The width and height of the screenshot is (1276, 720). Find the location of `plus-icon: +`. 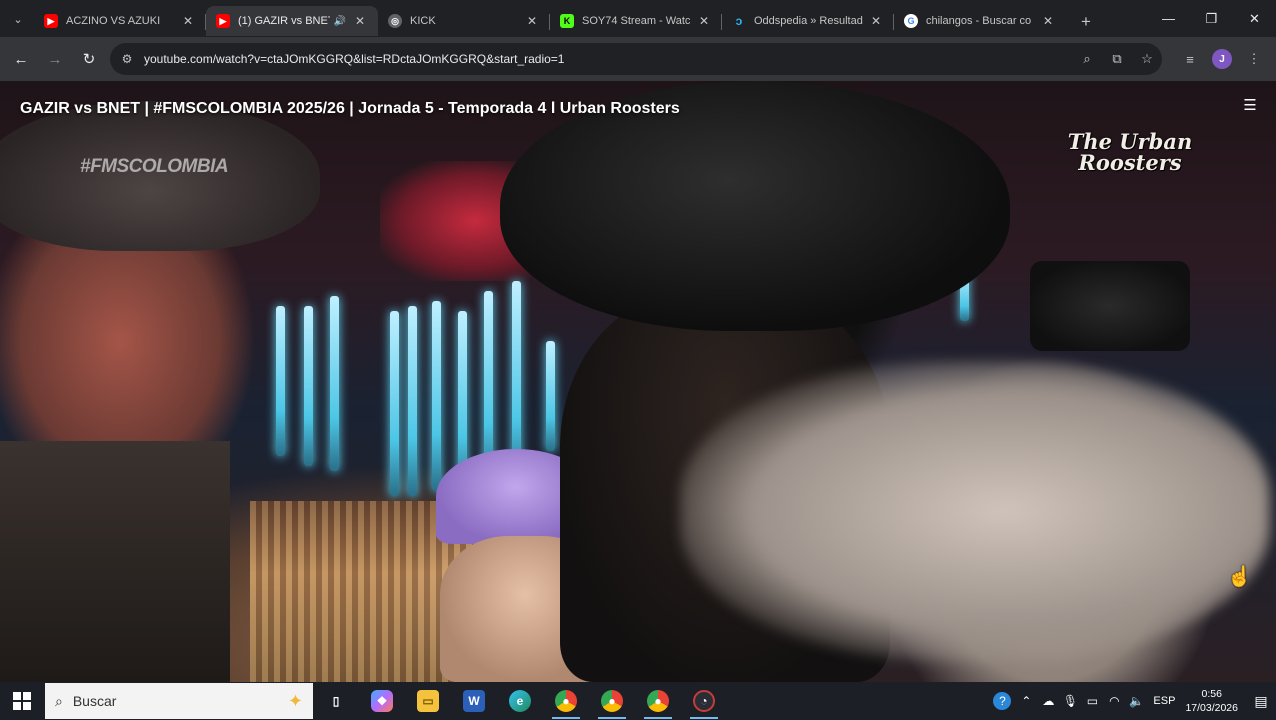

plus-icon: + is located at coordinates (1086, 21).